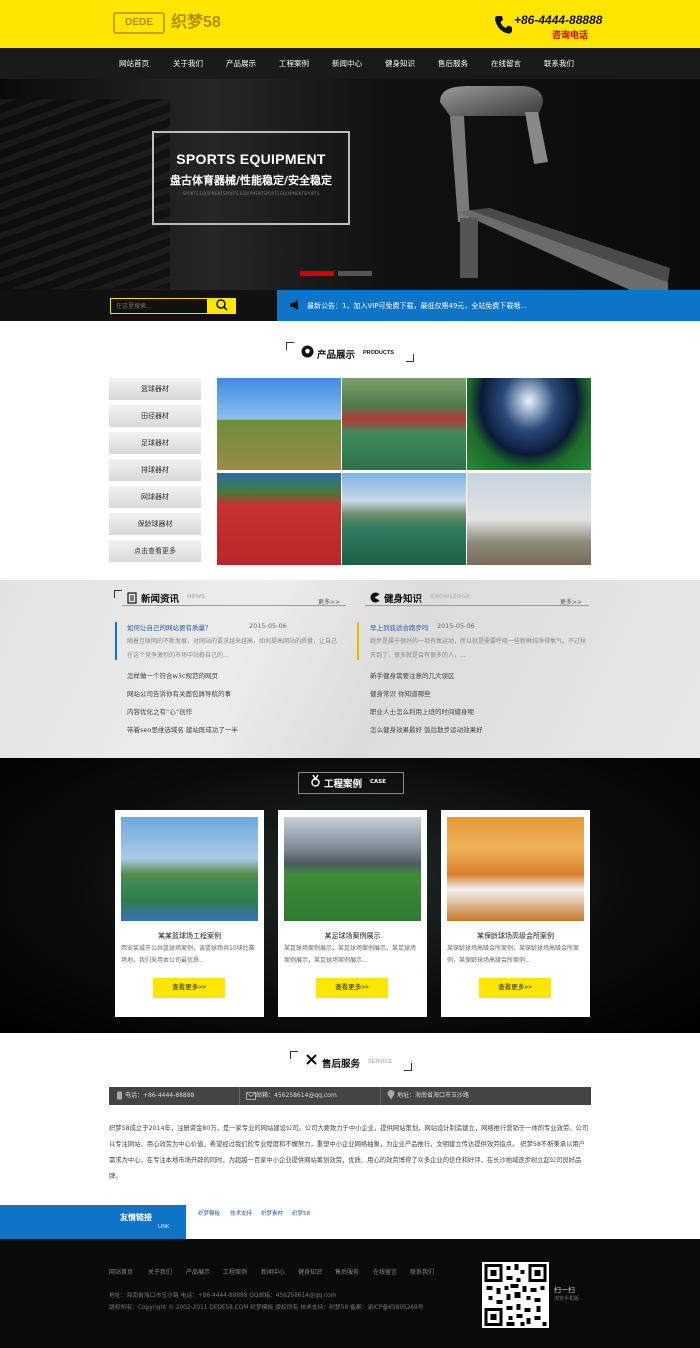 The image size is (700, 1348). What do you see at coordinates (391, 1095) in the screenshot?
I see `location-icon` at bounding box center [391, 1095].